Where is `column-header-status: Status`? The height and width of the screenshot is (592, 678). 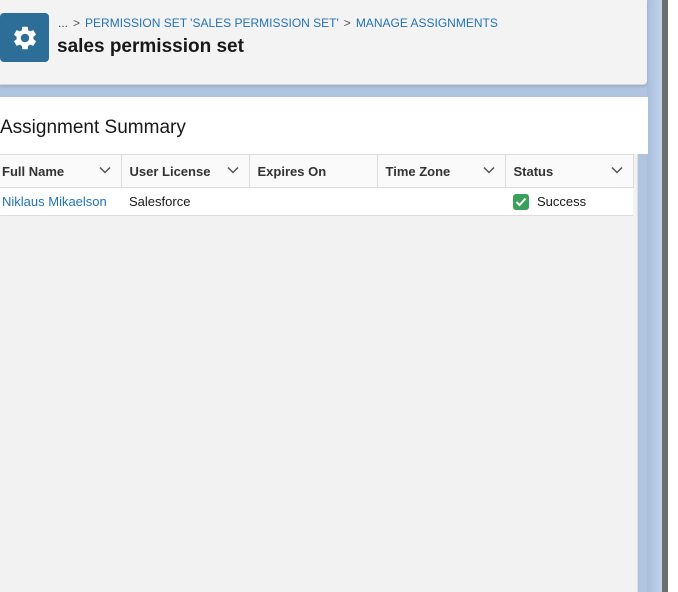 column-header-status: Status is located at coordinates (569, 171).